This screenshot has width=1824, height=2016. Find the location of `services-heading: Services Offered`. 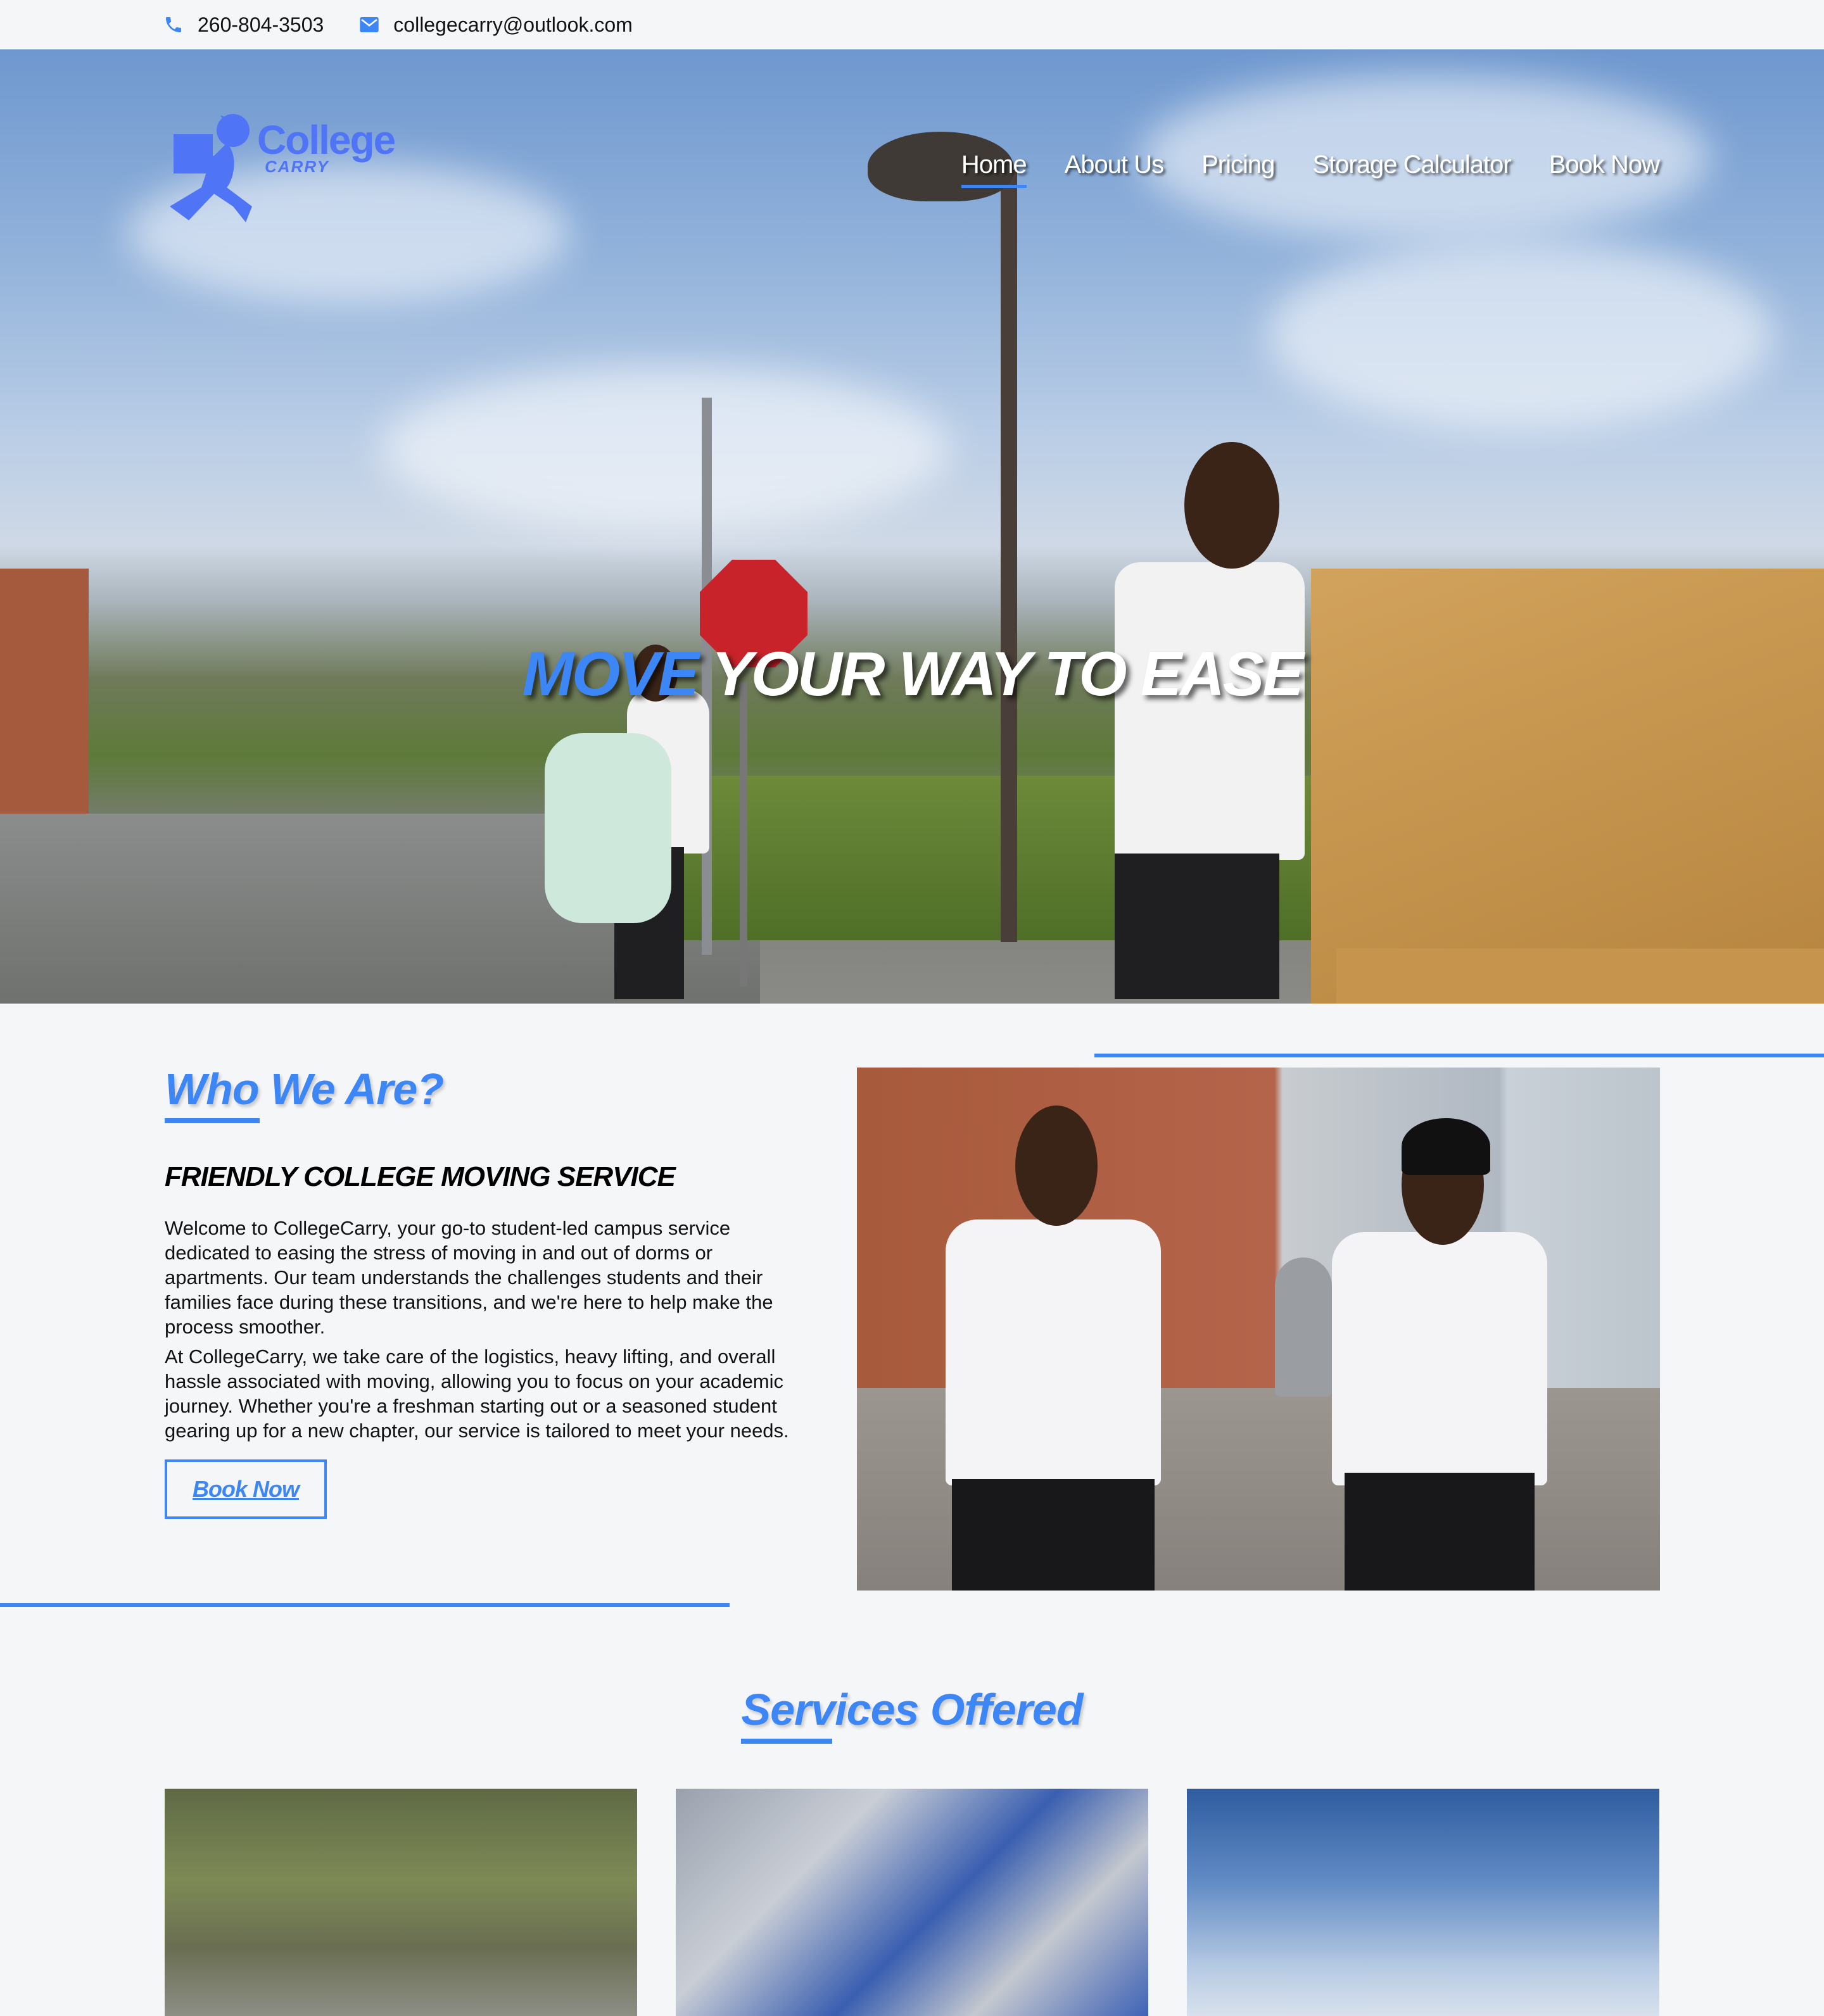

services-heading: Services Offered is located at coordinates (912, 1709).